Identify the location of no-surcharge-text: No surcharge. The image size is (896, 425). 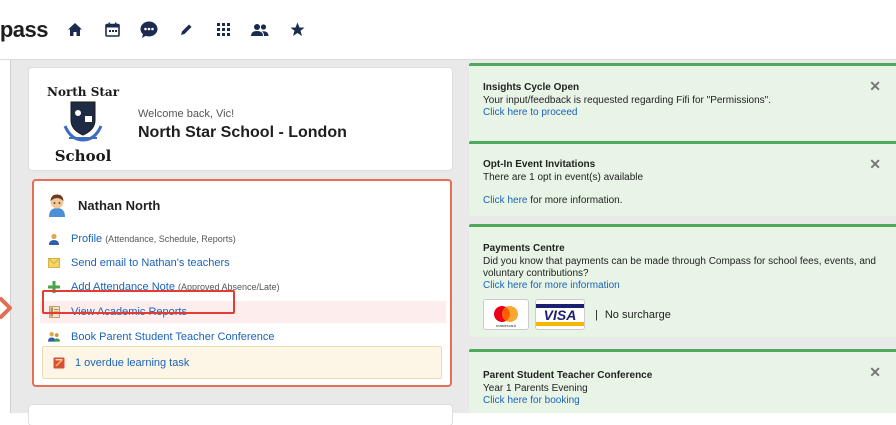
(637, 314).